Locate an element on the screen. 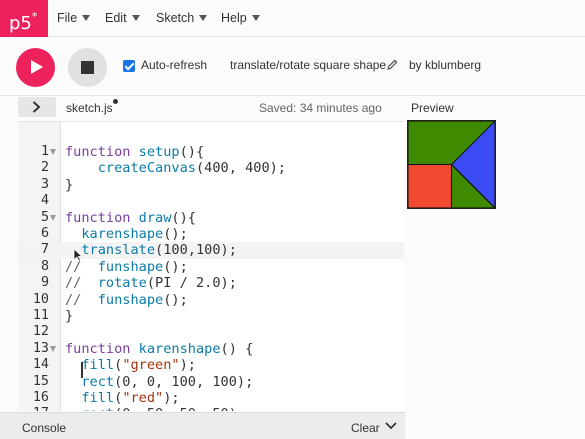  line-number: 11 is located at coordinates (40, 315).